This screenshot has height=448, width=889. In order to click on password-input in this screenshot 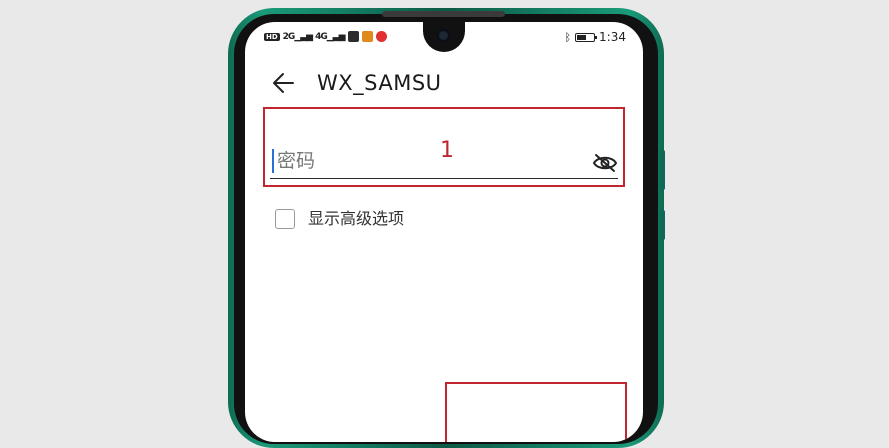, I will do `click(427, 161)`.